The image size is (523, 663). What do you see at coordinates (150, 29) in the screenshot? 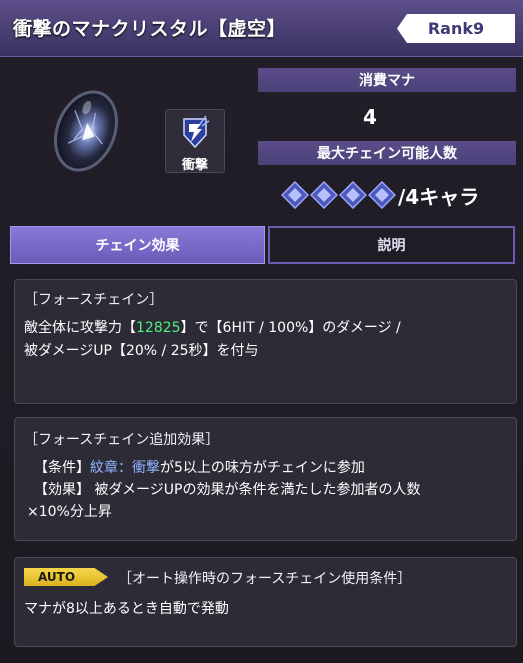
I see `page-title: 衝撃のマナクリスタル【虚空】` at bounding box center [150, 29].